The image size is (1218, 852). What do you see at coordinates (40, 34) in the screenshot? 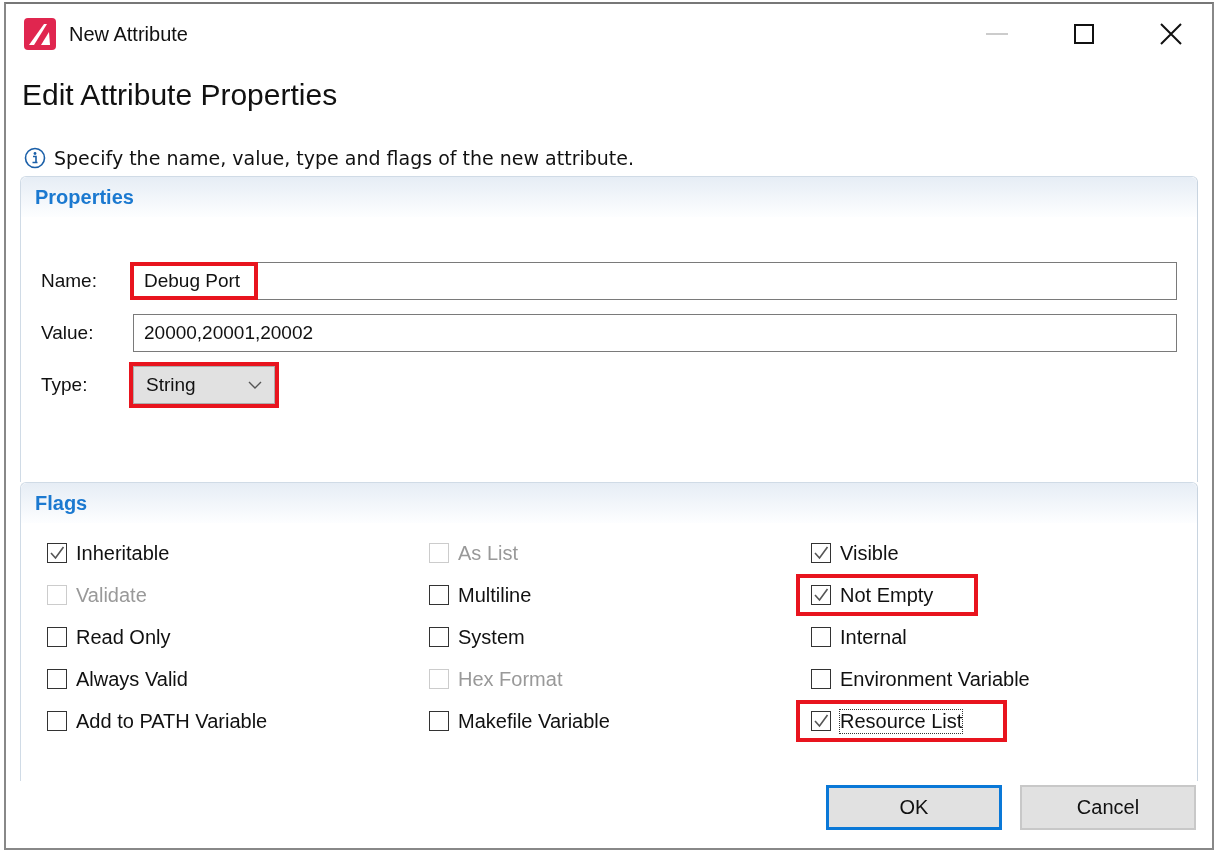
I see `app-logo-icon` at bounding box center [40, 34].